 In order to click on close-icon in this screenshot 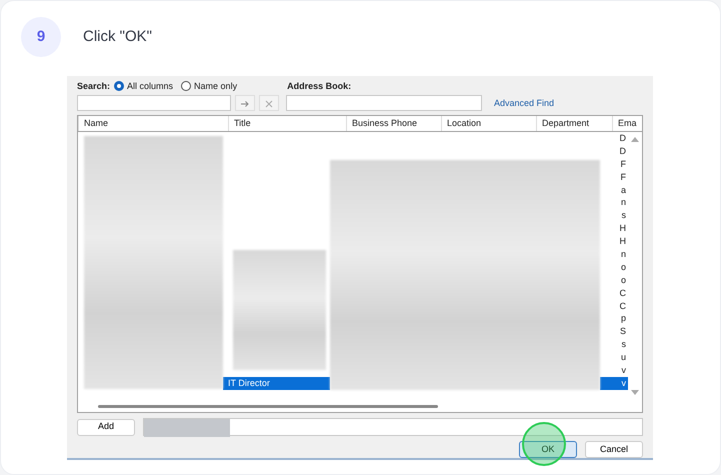, I will do `click(269, 104)`.